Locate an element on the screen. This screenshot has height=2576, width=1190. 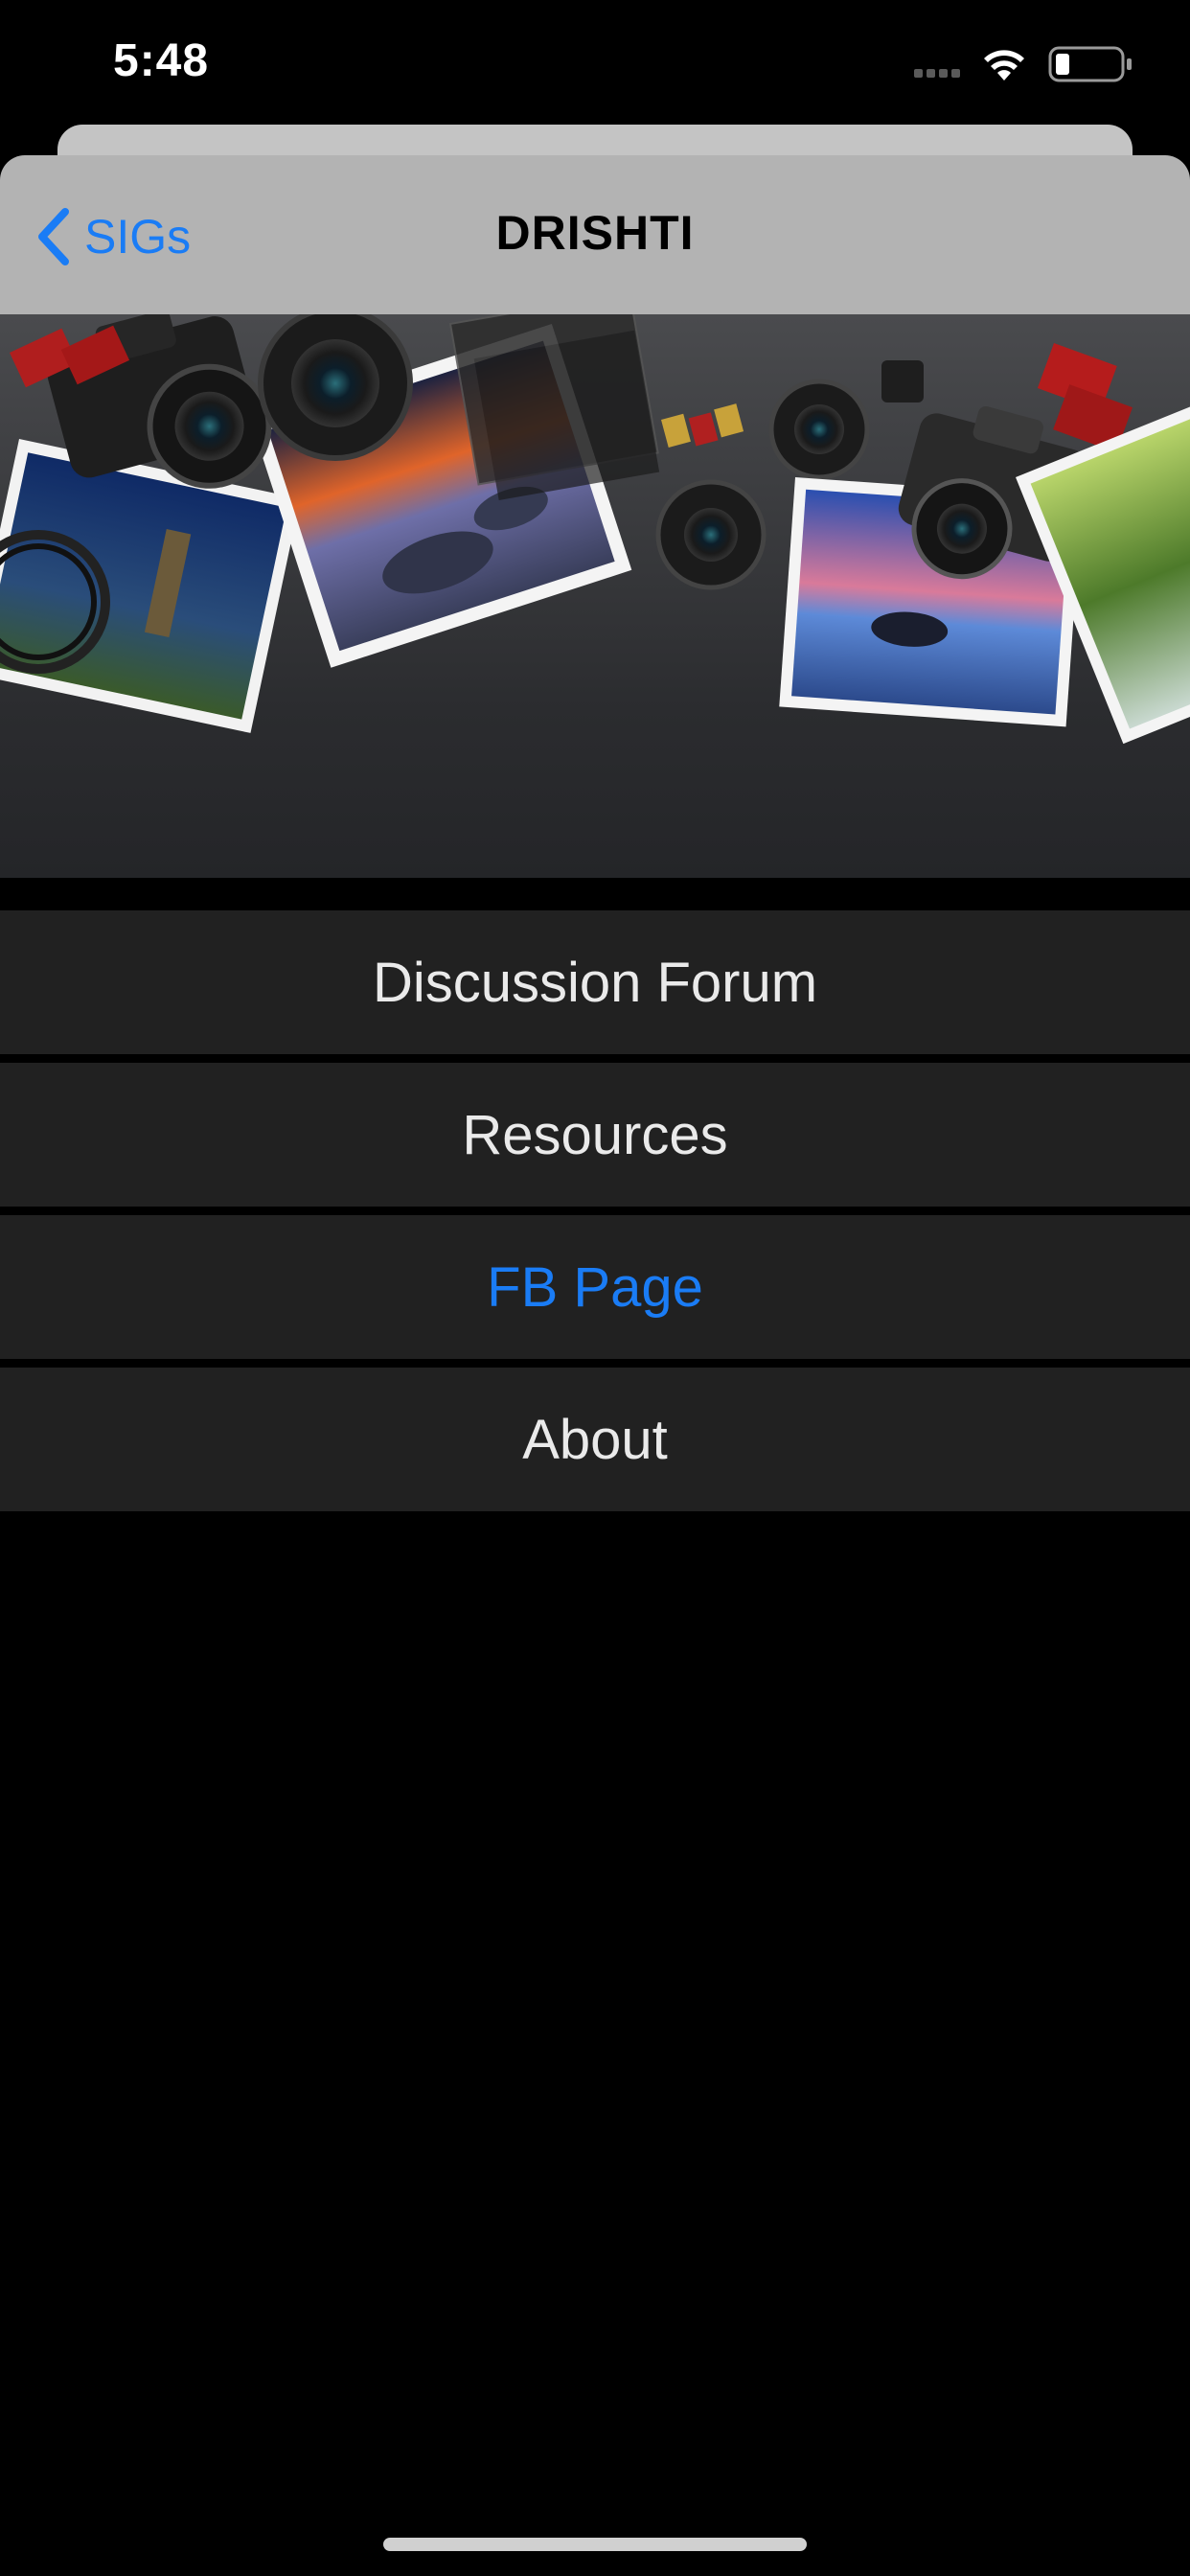
page-title: DRISHTI is located at coordinates (595, 233).